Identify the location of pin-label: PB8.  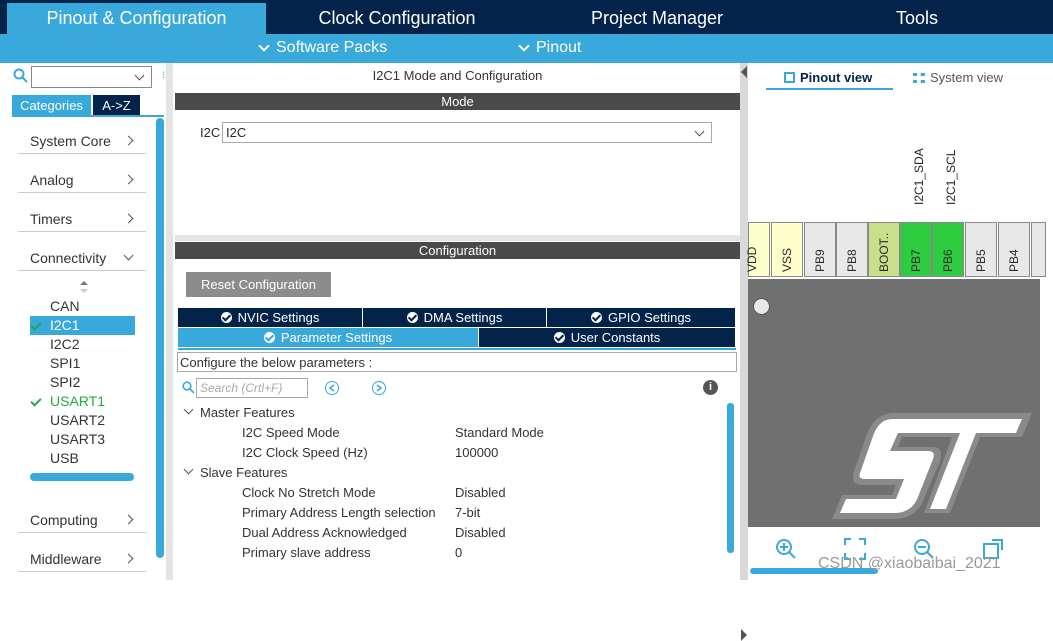
(852, 260).